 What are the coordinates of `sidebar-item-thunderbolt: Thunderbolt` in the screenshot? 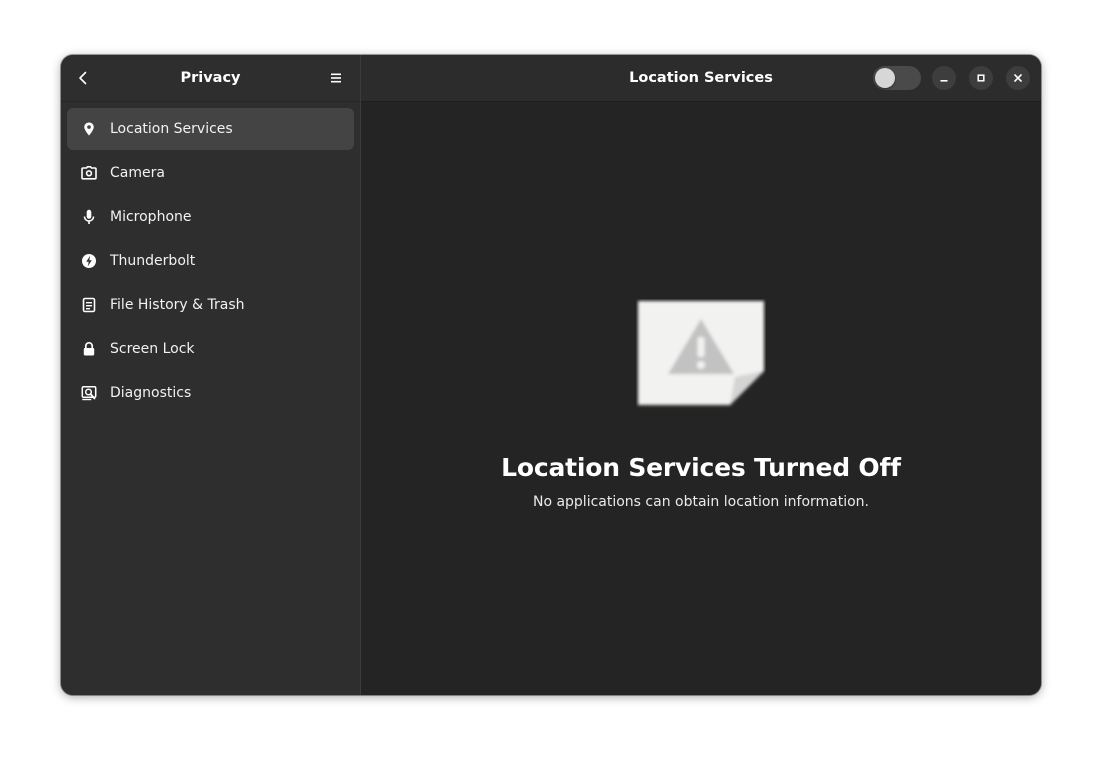 It's located at (210, 261).